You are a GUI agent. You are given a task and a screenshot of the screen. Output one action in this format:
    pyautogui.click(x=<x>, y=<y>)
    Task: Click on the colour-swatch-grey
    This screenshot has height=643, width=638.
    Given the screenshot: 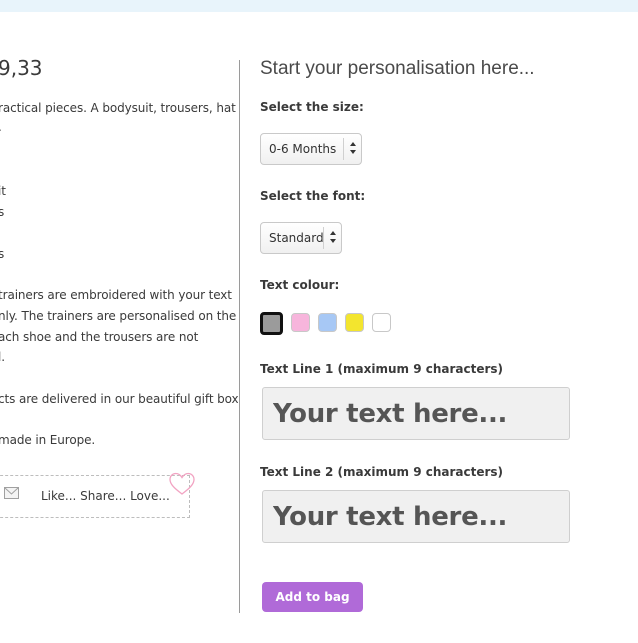 What is the action you would take?
    pyautogui.click(x=271, y=323)
    